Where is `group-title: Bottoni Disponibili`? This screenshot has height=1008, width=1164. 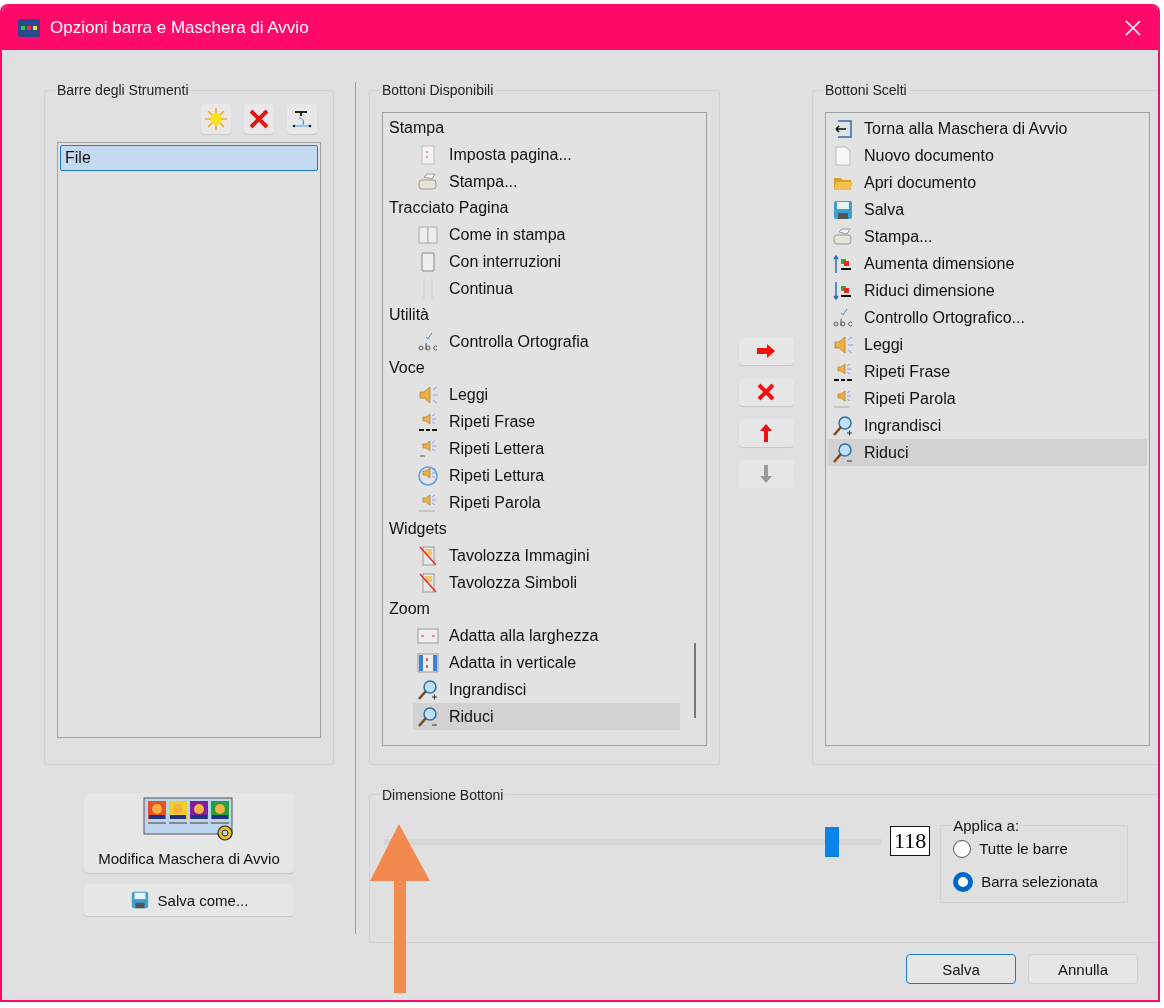 group-title: Bottoni Disponibili is located at coordinates (438, 90).